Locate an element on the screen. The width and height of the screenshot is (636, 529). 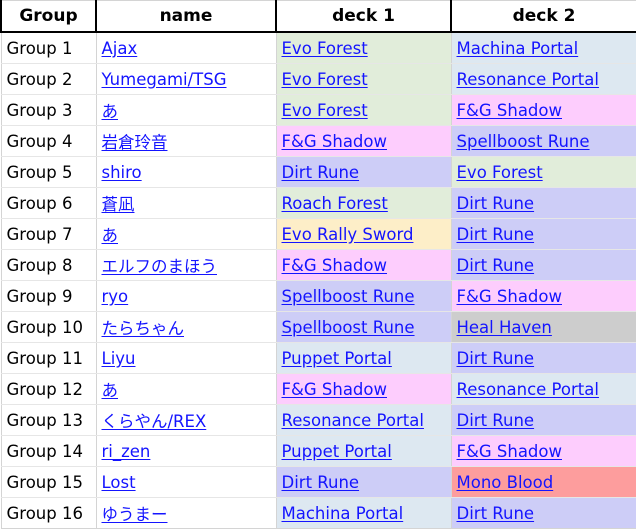
group-cell: Group 1 is located at coordinates (48, 48).